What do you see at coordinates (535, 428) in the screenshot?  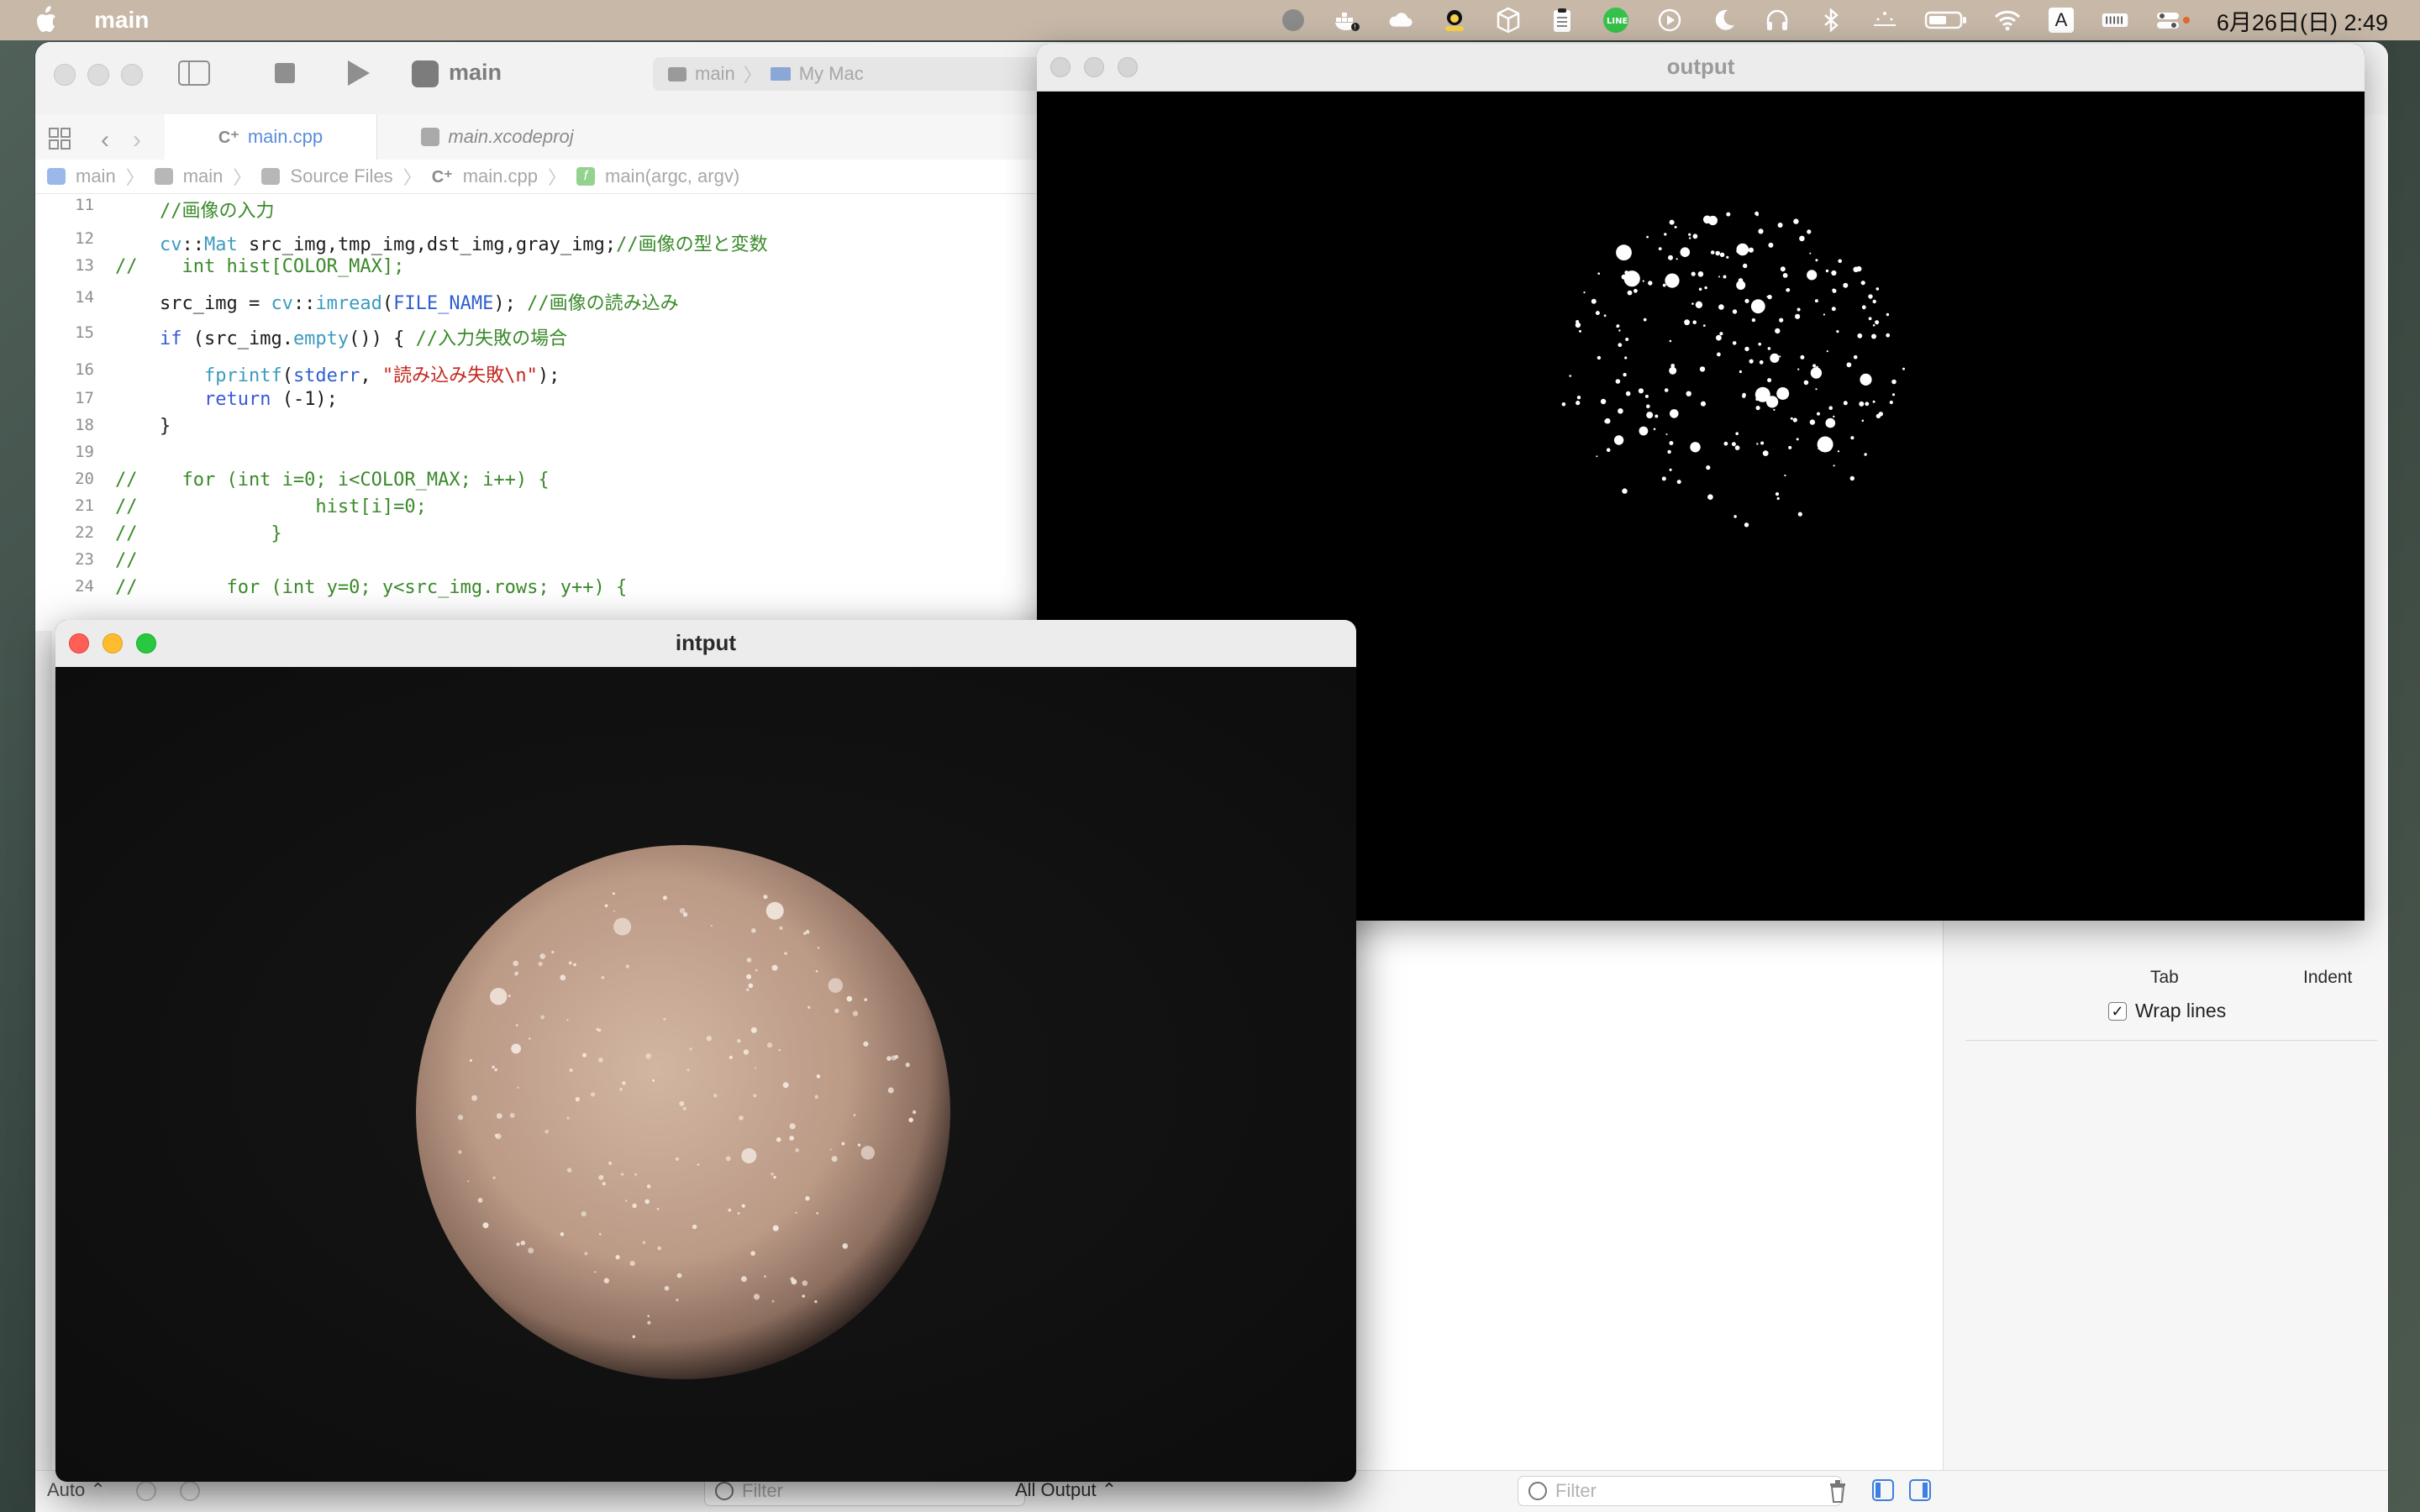 I see `code-line: 18 }` at bounding box center [535, 428].